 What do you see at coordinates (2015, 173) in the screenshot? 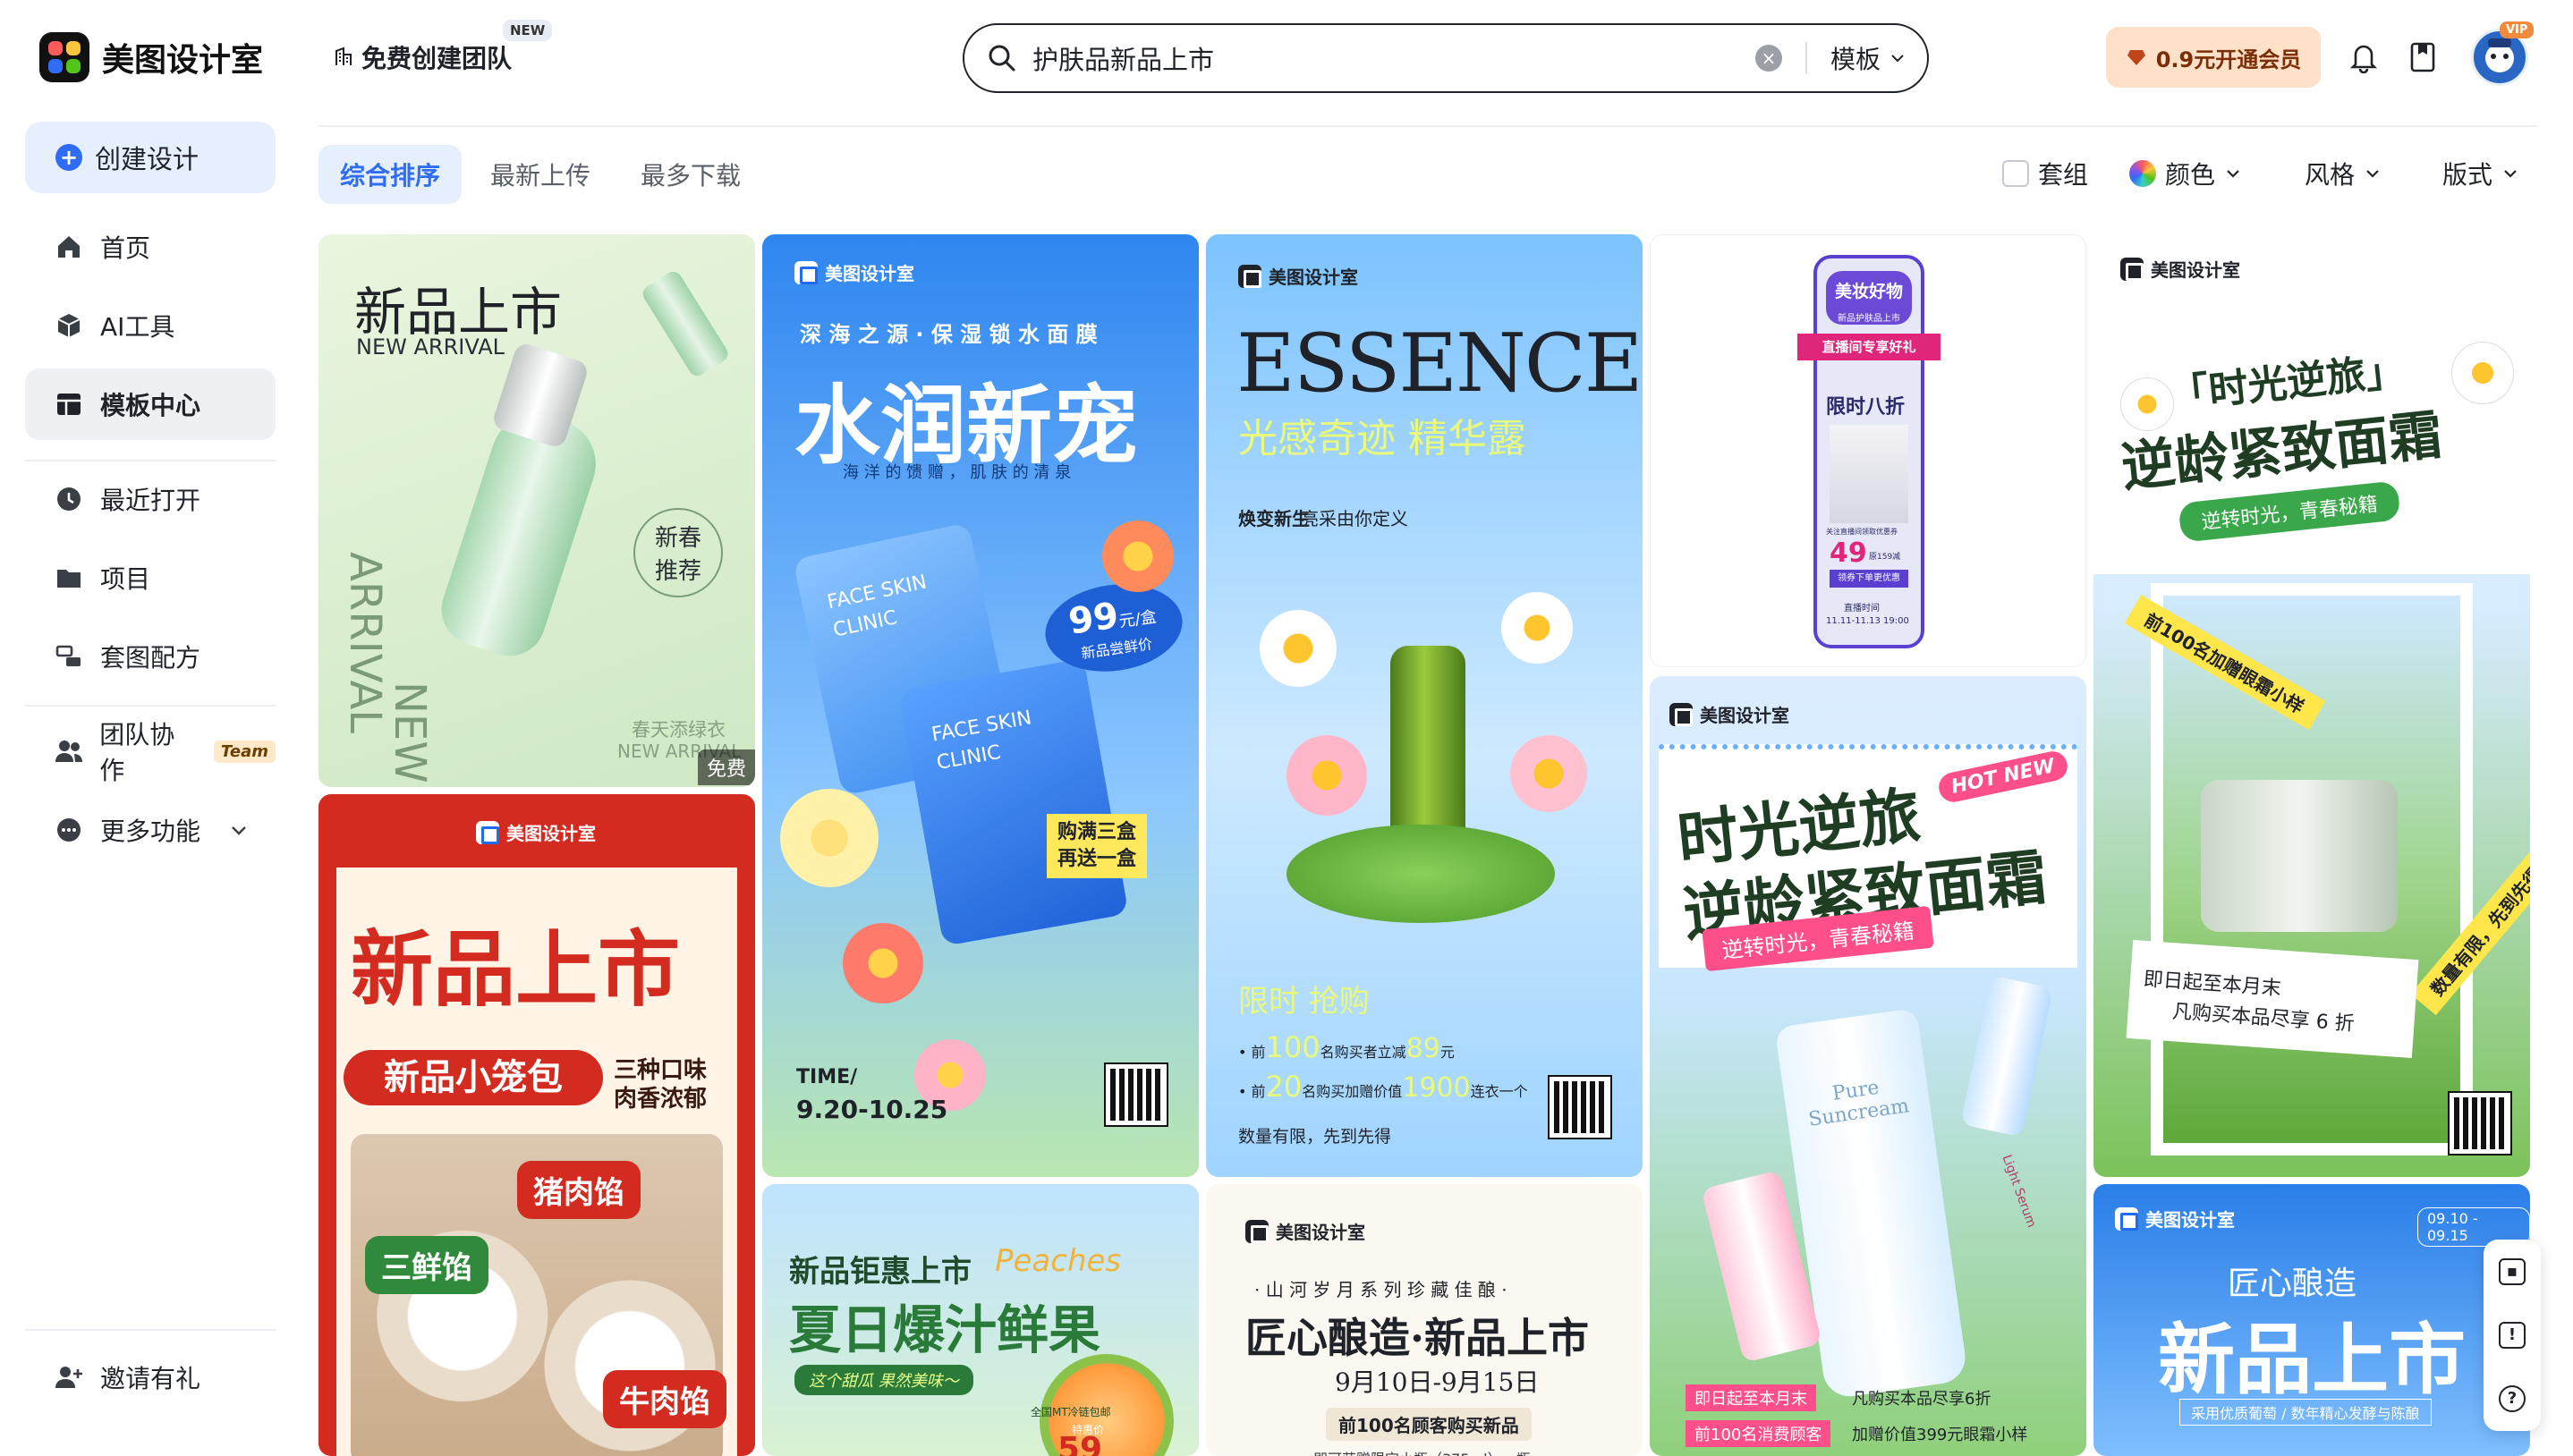
I see `set-checkbox` at bounding box center [2015, 173].